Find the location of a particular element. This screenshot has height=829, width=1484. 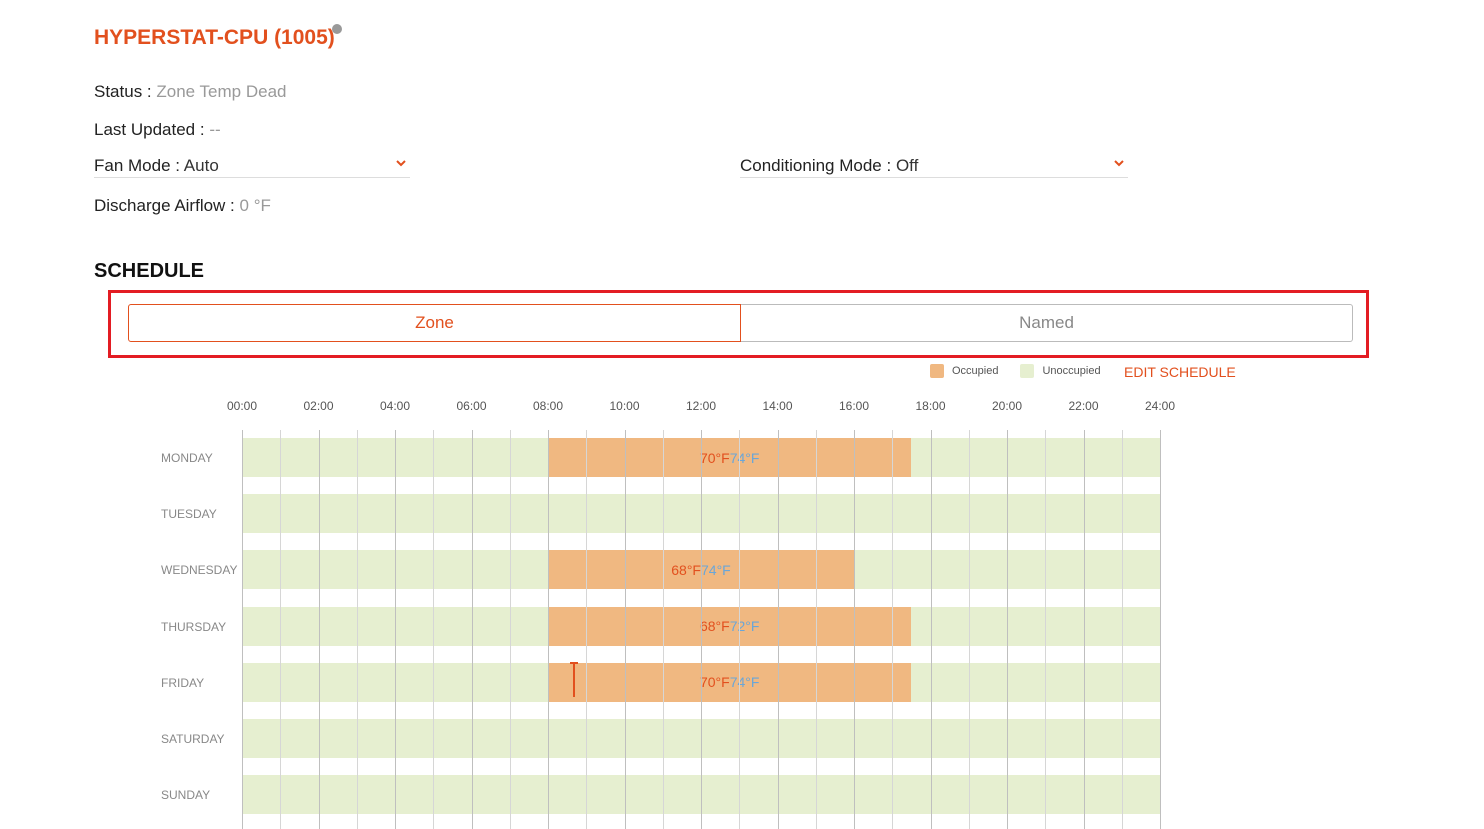

hour-label: 12:00 is located at coordinates (701, 406).